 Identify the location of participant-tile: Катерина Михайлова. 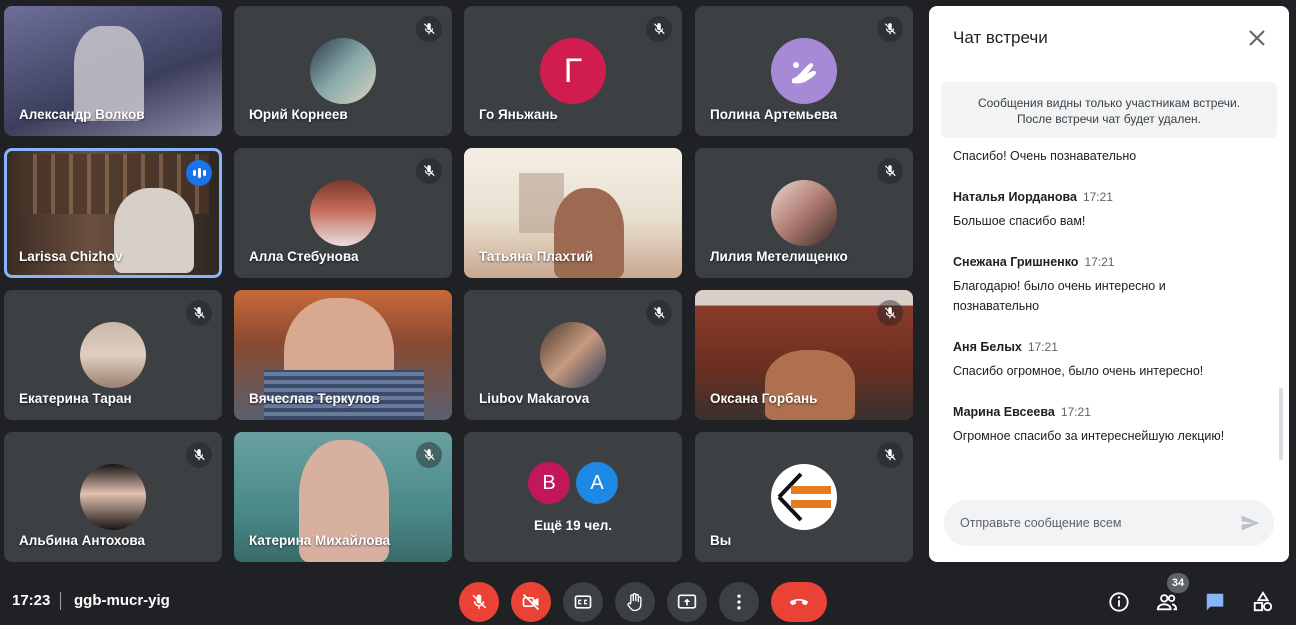
(343, 497).